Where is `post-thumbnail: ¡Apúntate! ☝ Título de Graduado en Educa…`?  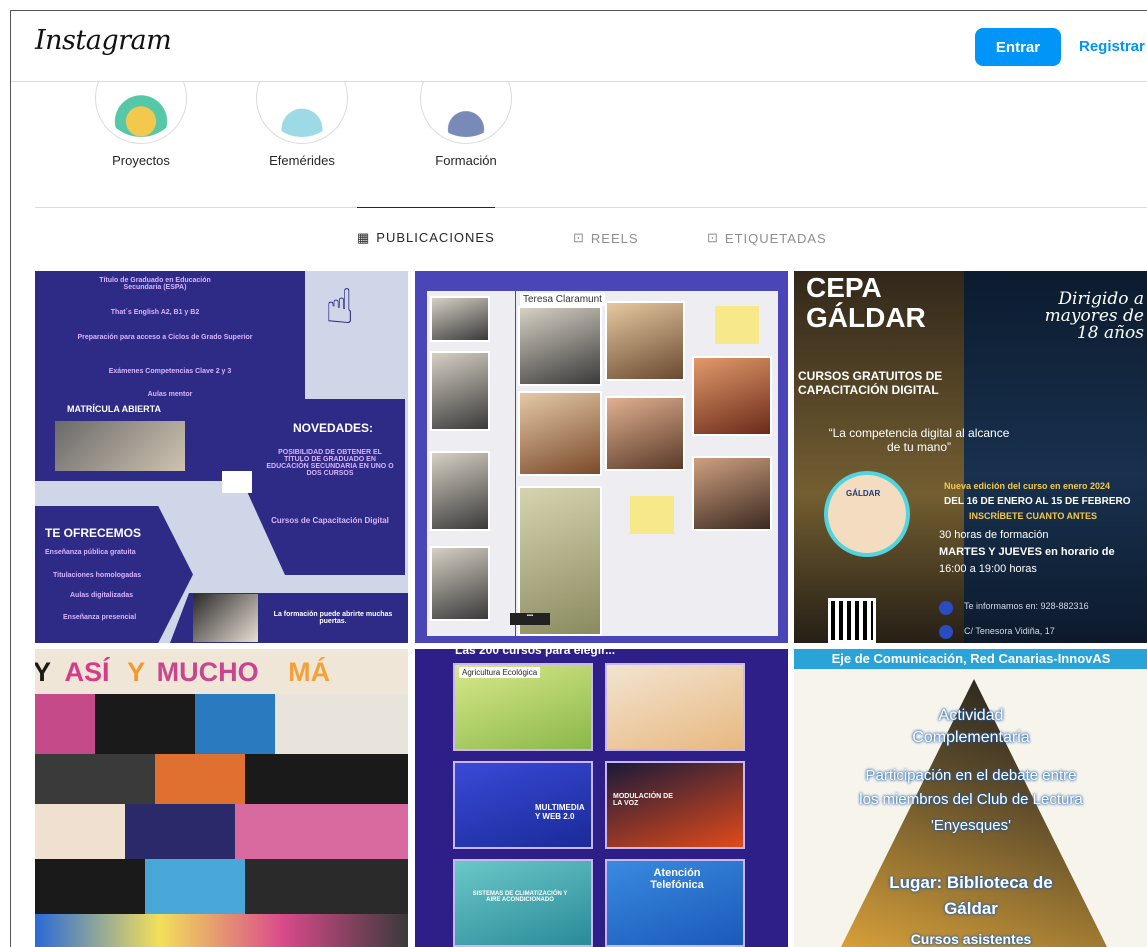
post-thumbnail: ¡Apúntate! ☝ Título de Graduado en Educa… is located at coordinates (221, 457).